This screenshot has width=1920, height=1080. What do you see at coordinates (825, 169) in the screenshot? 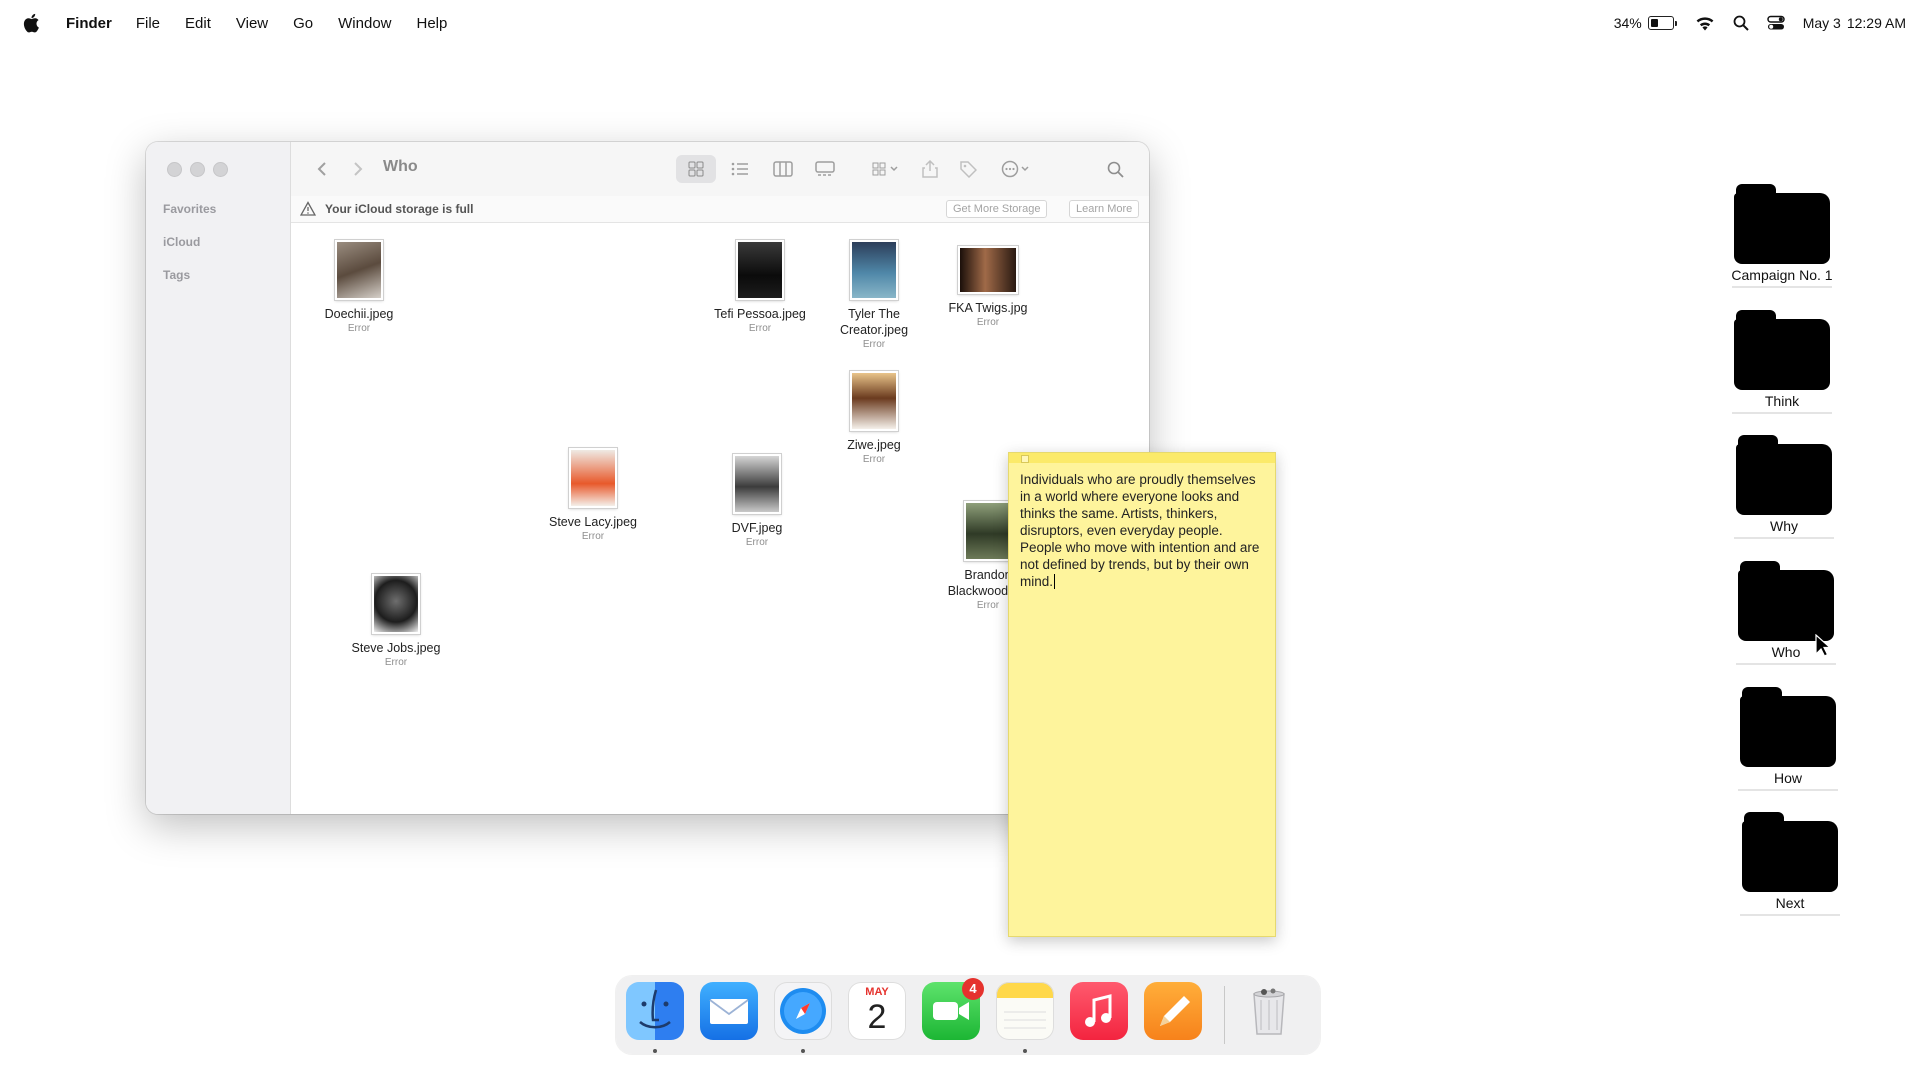
I see `gallery-view-button` at bounding box center [825, 169].